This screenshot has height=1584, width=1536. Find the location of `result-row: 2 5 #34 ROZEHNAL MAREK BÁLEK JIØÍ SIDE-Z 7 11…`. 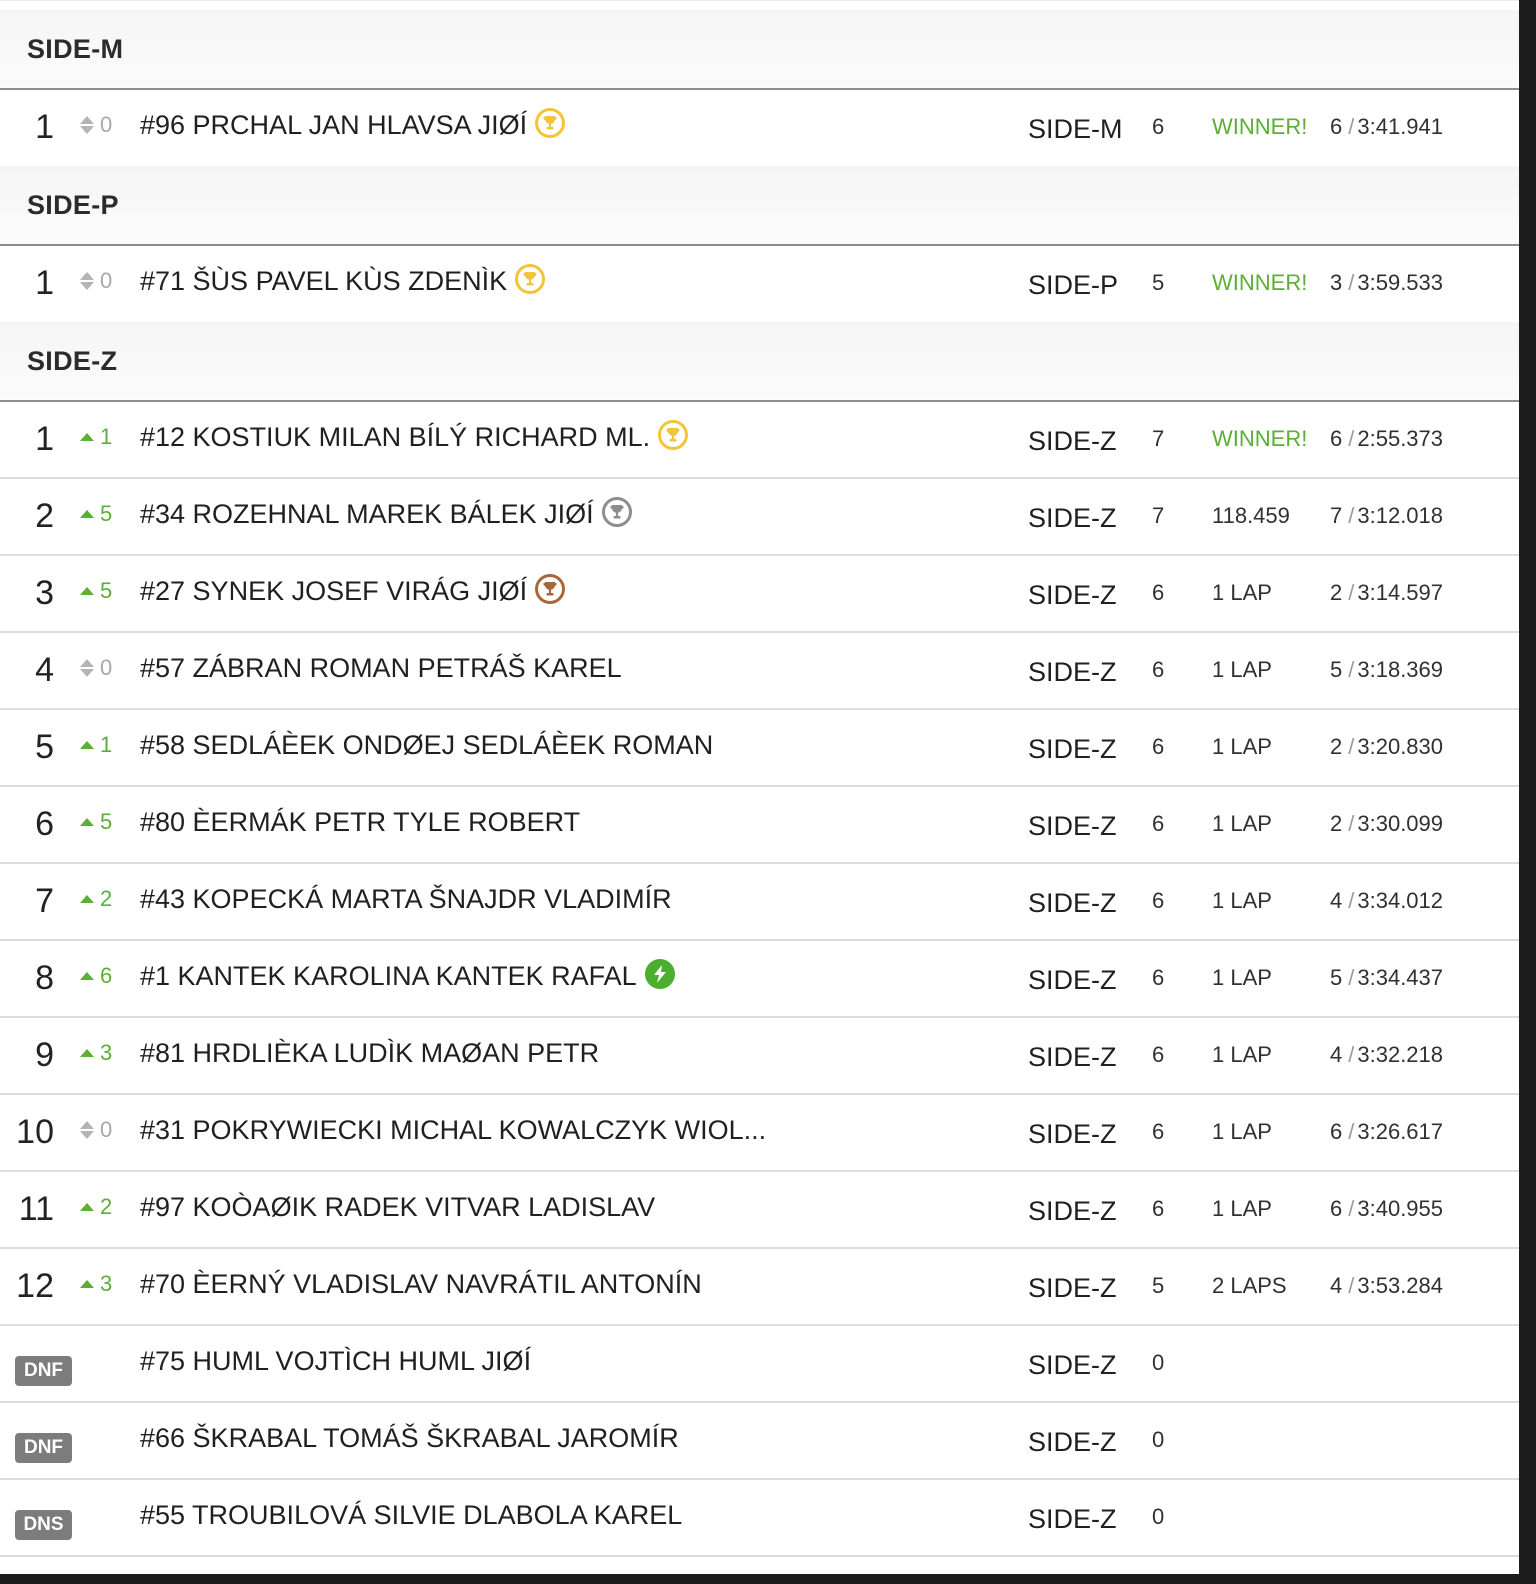

result-row: 2 5 #34 ROZEHNAL MAREK BÁLEK JIØÍ SIDE-Z 7 11… is located at coordinates (759, 517).